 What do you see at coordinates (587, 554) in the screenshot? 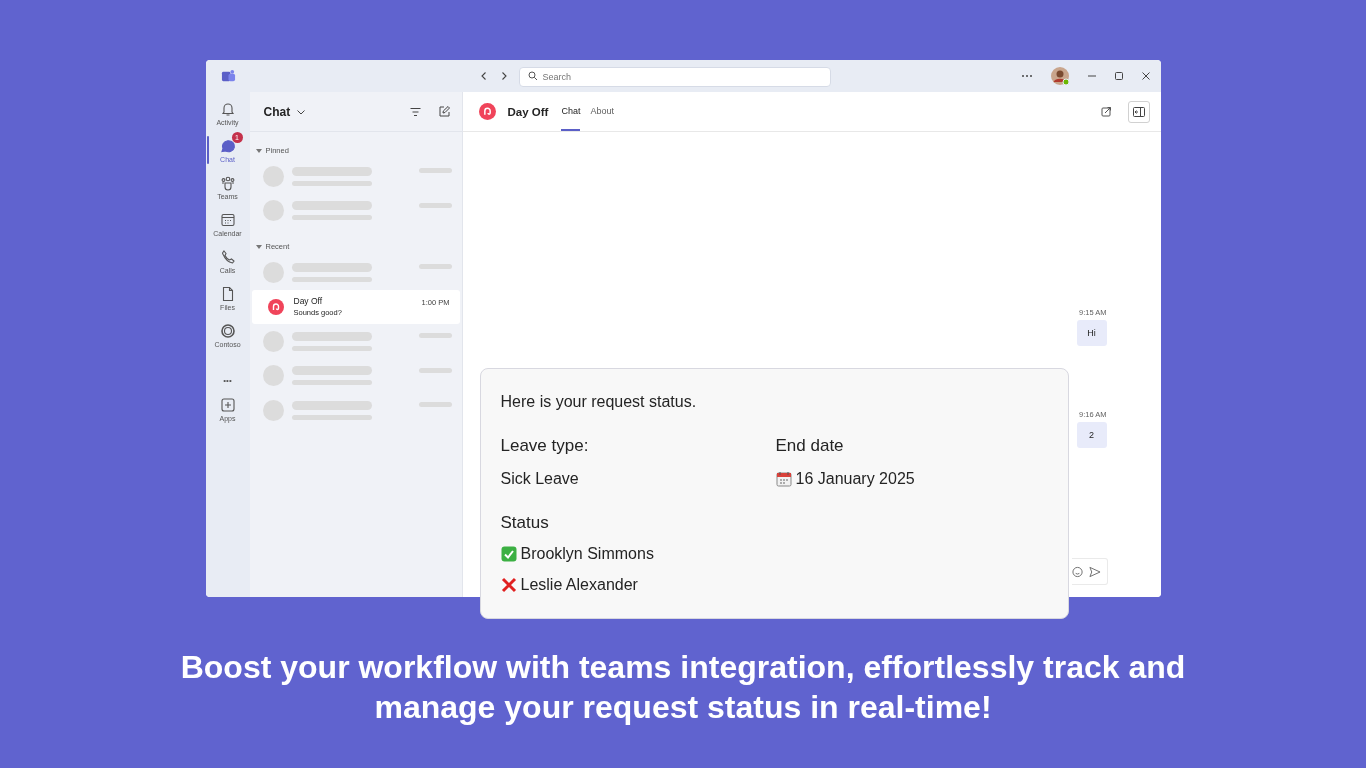
I see `approver-name: Brooklyn Simmons` at bounding box center [587, 554].